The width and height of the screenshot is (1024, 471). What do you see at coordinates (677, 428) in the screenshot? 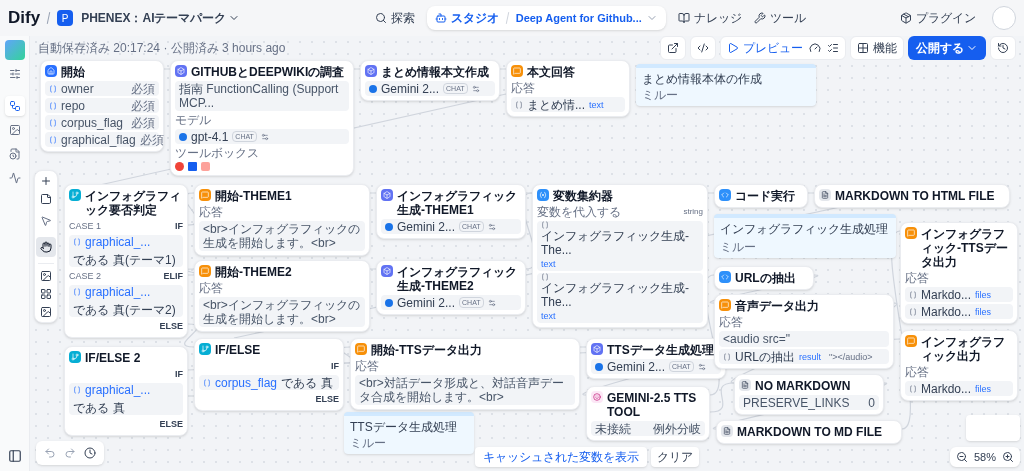
I see `field-value: 例外分岐` at bounding box center [677, 428].